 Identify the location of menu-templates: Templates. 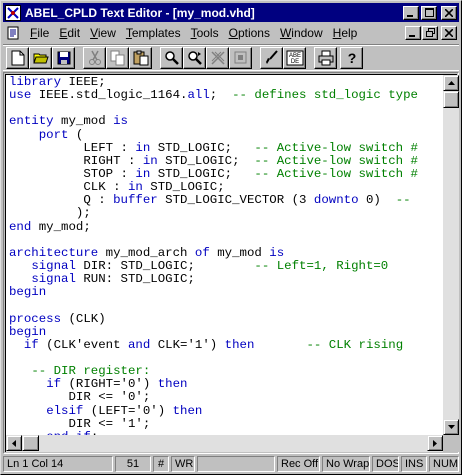
(153, 33).